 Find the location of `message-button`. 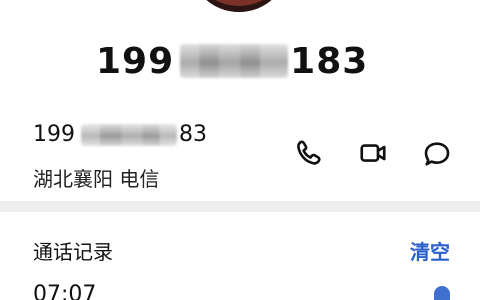

message-button is located at coordinates (437, 153).